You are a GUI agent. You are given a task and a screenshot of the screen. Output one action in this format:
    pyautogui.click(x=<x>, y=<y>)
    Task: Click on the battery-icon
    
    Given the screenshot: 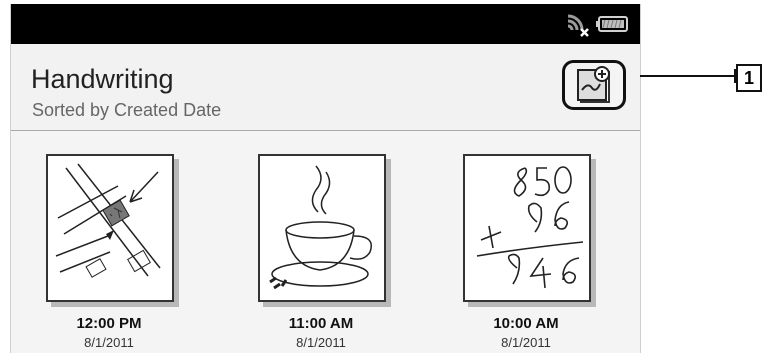 What is the action you would take?
    pyautogui.click(x=612, y=24)
    